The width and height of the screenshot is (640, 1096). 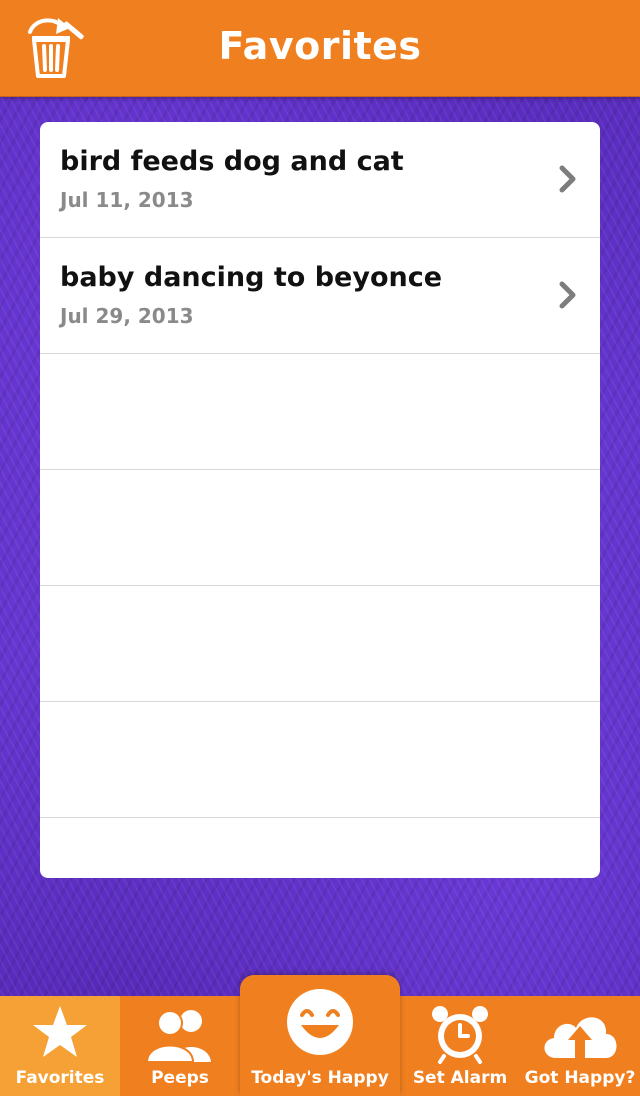 I want to click on tab-peeps: Peeps, so click(x=180, y=1046).